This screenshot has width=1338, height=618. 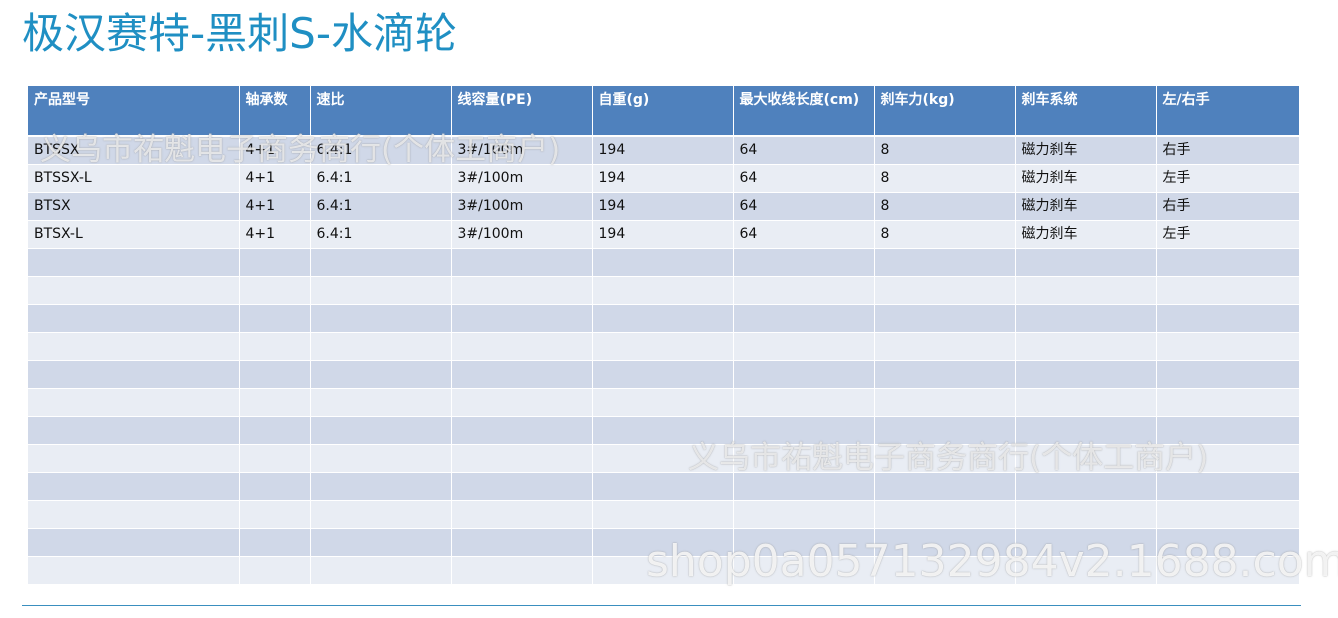 I want to click on table-row: BTSSX-L 4+1 6.4:1 3#/100m 194 64 8 磁力刹车 左手, so click(x=663, y=178).